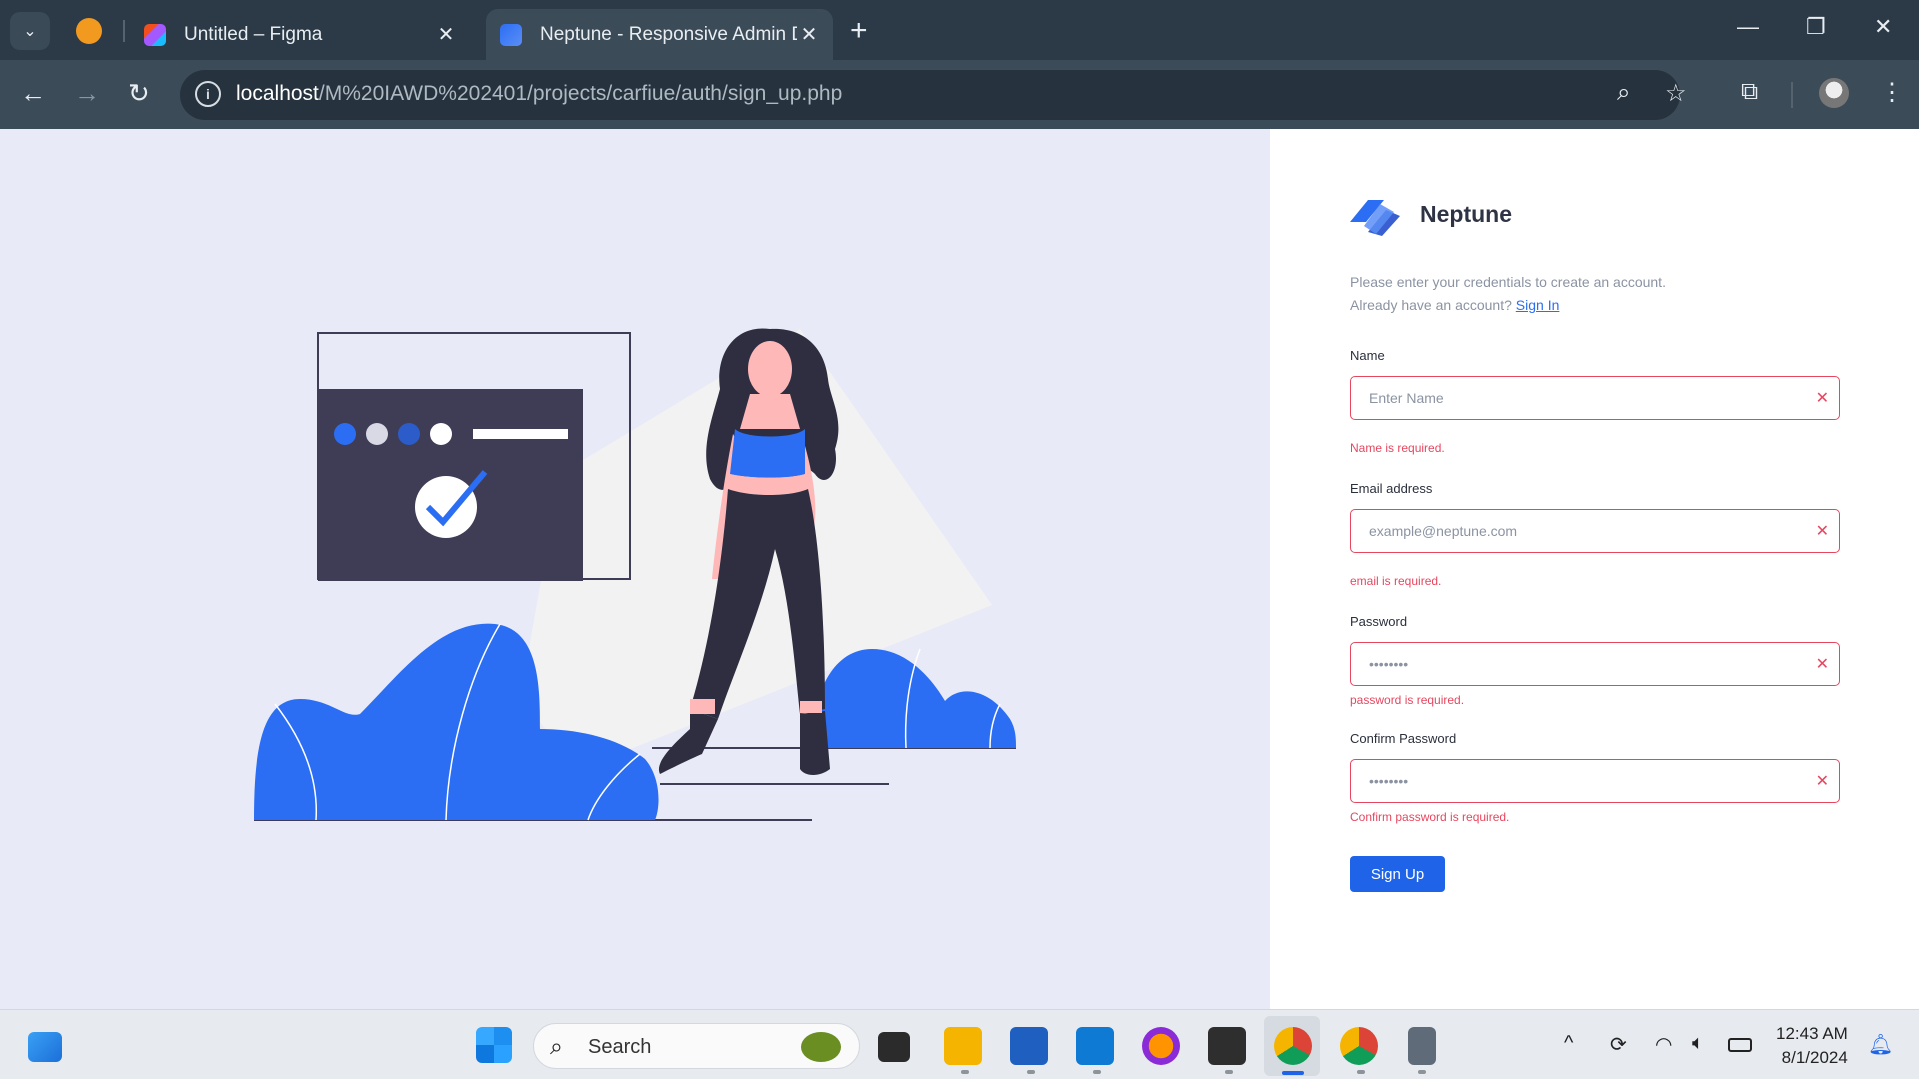 This screenshot has width=1919, height=1079. Describe the element at coordinates (89, 31) in the screenshot. I see `pinned-tab-icon` at that location.